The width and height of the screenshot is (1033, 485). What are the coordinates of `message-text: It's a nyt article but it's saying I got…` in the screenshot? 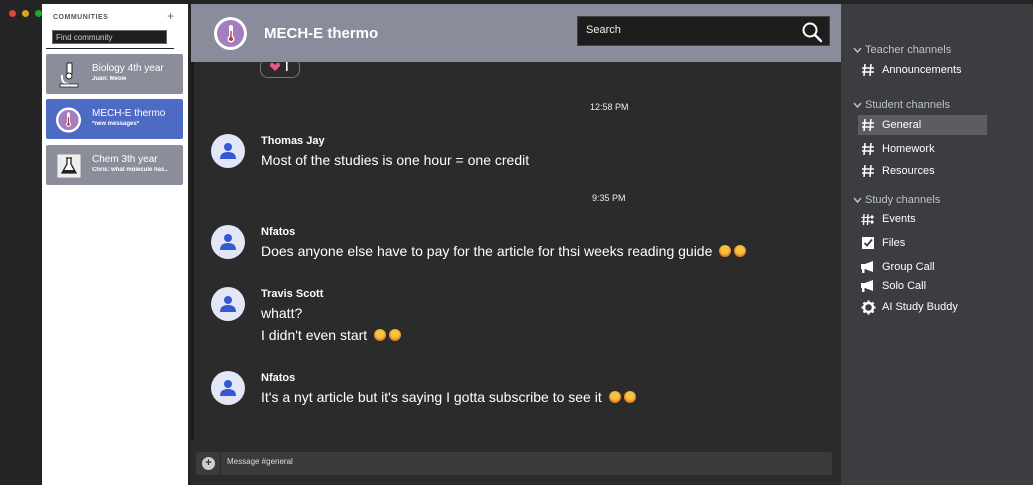 It's located at (431, 397).